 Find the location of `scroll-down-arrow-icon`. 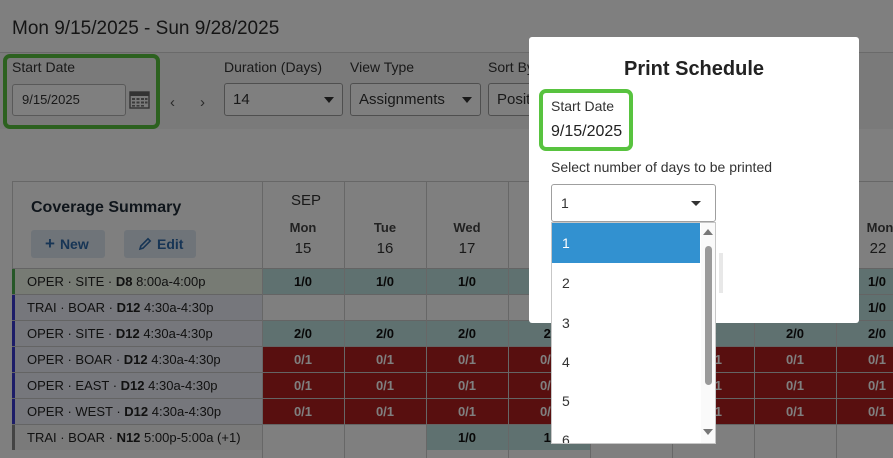

scroll-down-arrow-icon is located at coordinates (708, 432).